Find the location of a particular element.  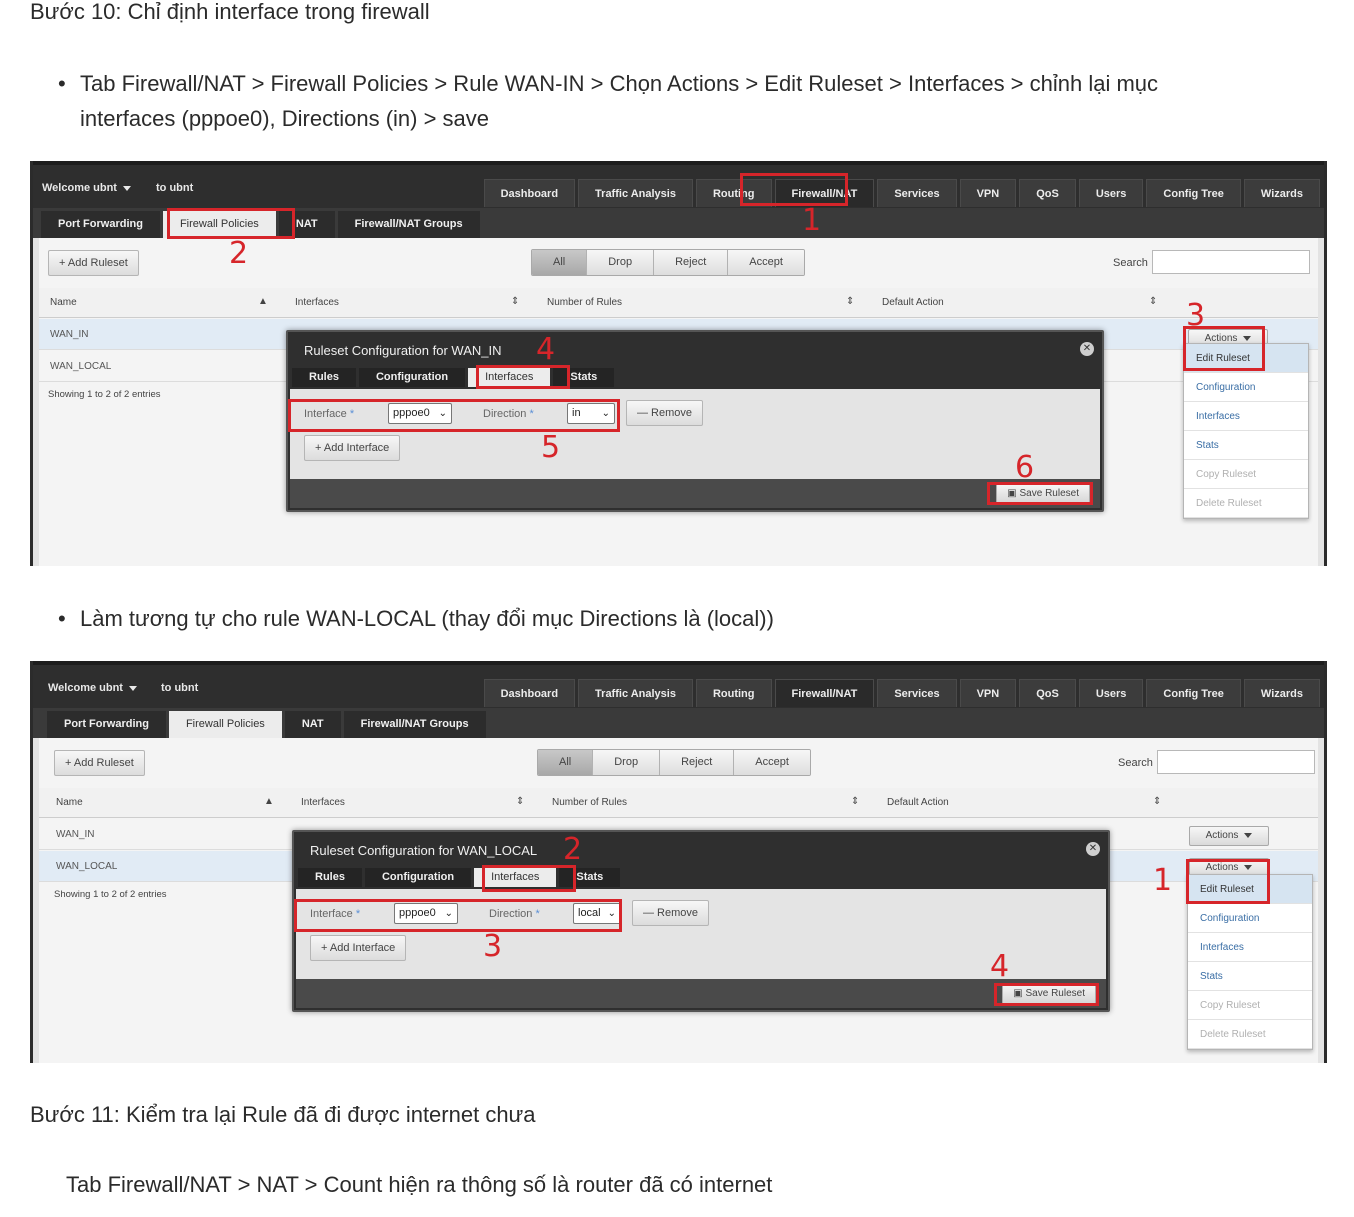

caret-down-icon is located at coordinates (126, 188).